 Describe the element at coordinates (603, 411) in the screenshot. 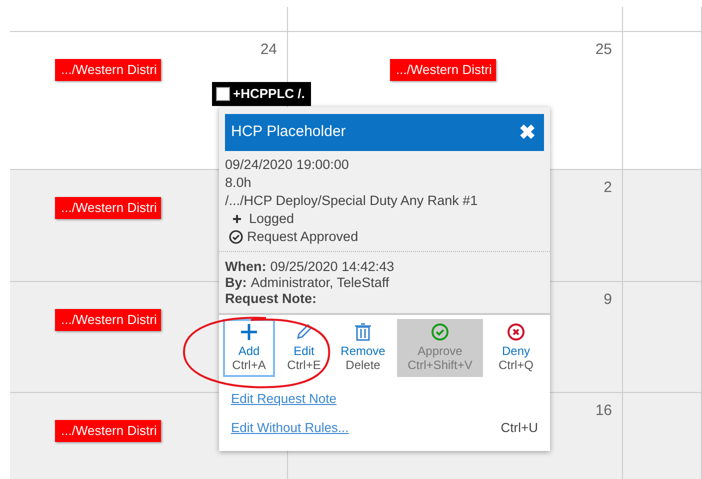

I see `day-number: 16` at that location.